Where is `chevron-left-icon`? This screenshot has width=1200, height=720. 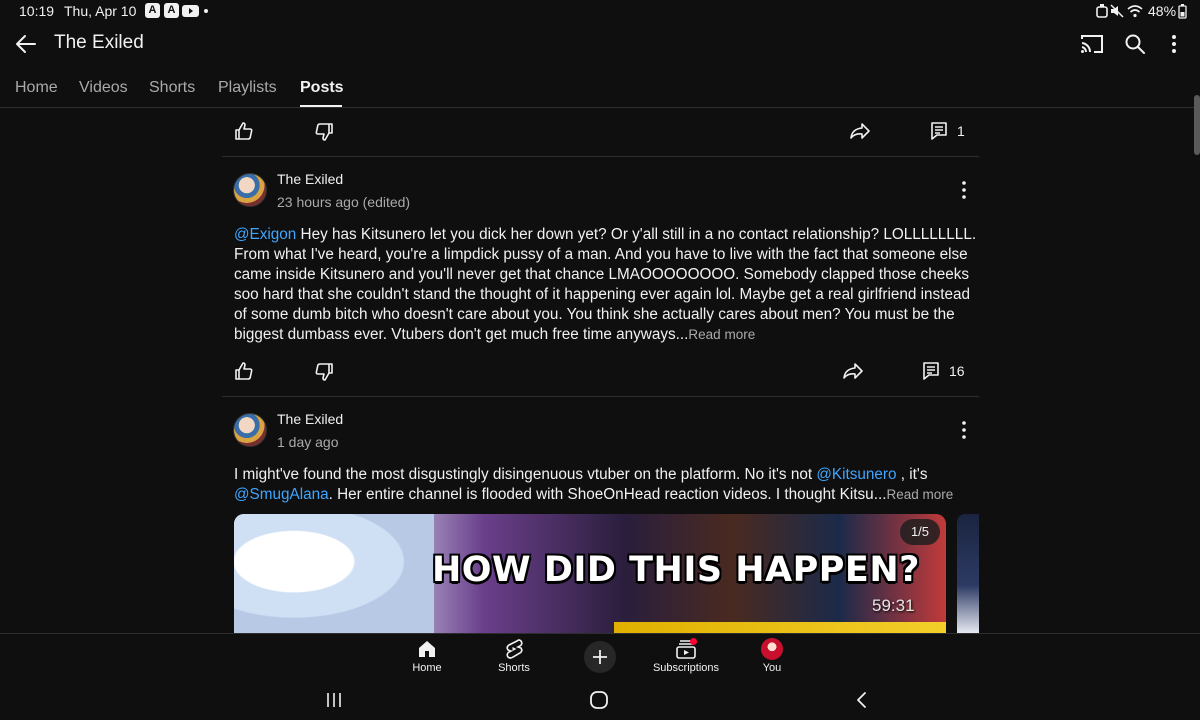
chevron-left-icon is located at coordinates (861, 700).